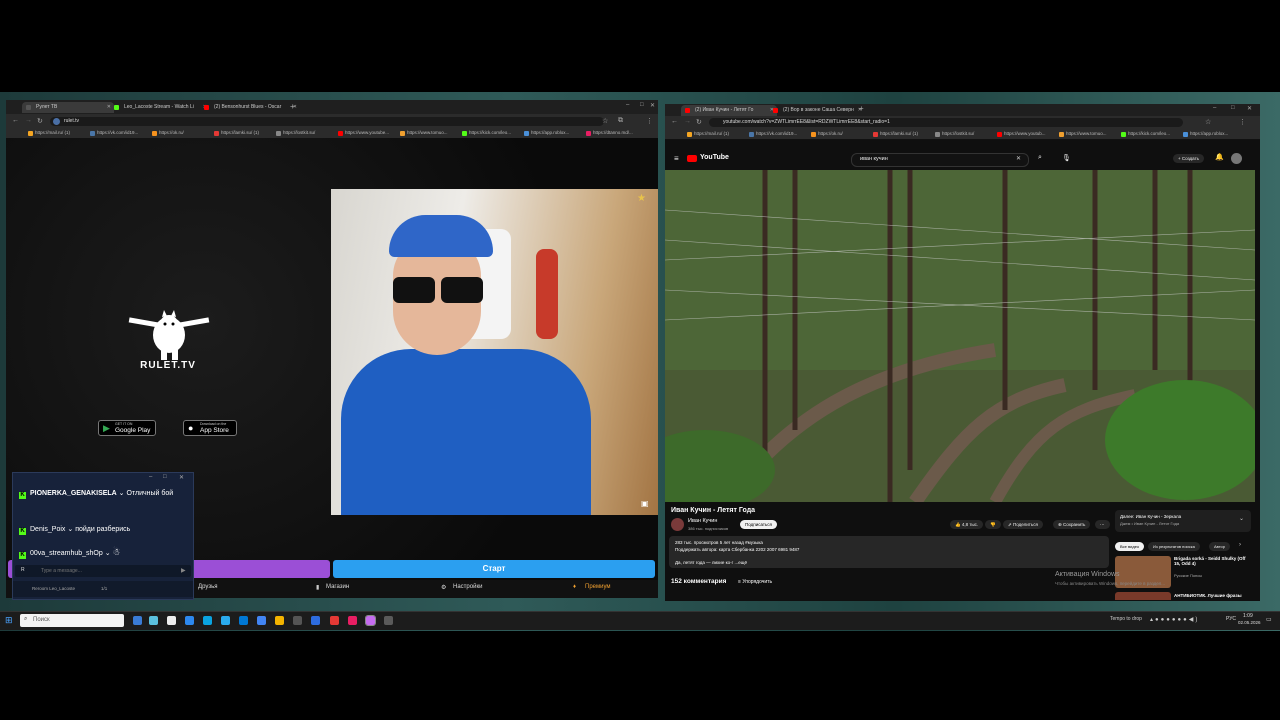 The width and height of the screenshot is (1280, 720). Describe the element at coordinates (72, 620) in the screenshot. I see `taskbar-search: ⌕ Поиск` at that location.